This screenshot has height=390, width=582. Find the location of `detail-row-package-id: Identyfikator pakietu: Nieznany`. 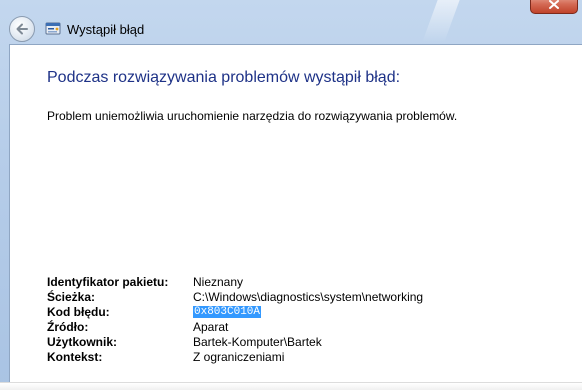

detail-row-package-id: Identyfikator pakietu: Nieznany is located at coordinates (235, 282).